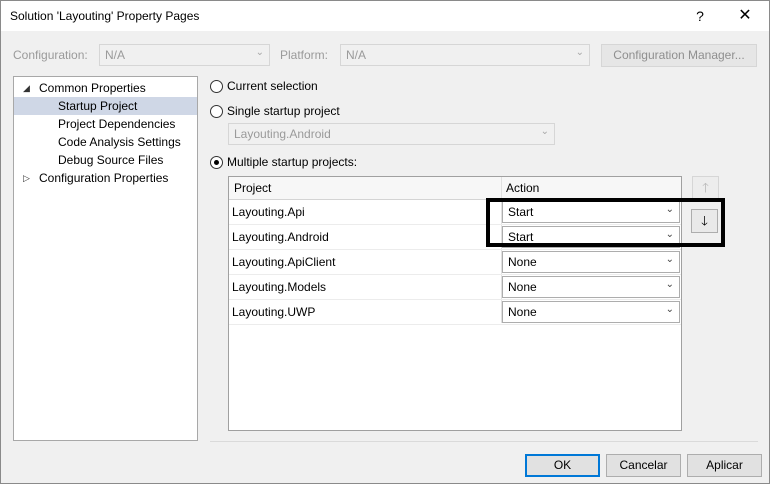 Image resolution: width=770 pixels, height=484 pixels. Describe the element at coordinates (279, 287) in the screenshot. I see `project-name: Layouting.Models` at that location.